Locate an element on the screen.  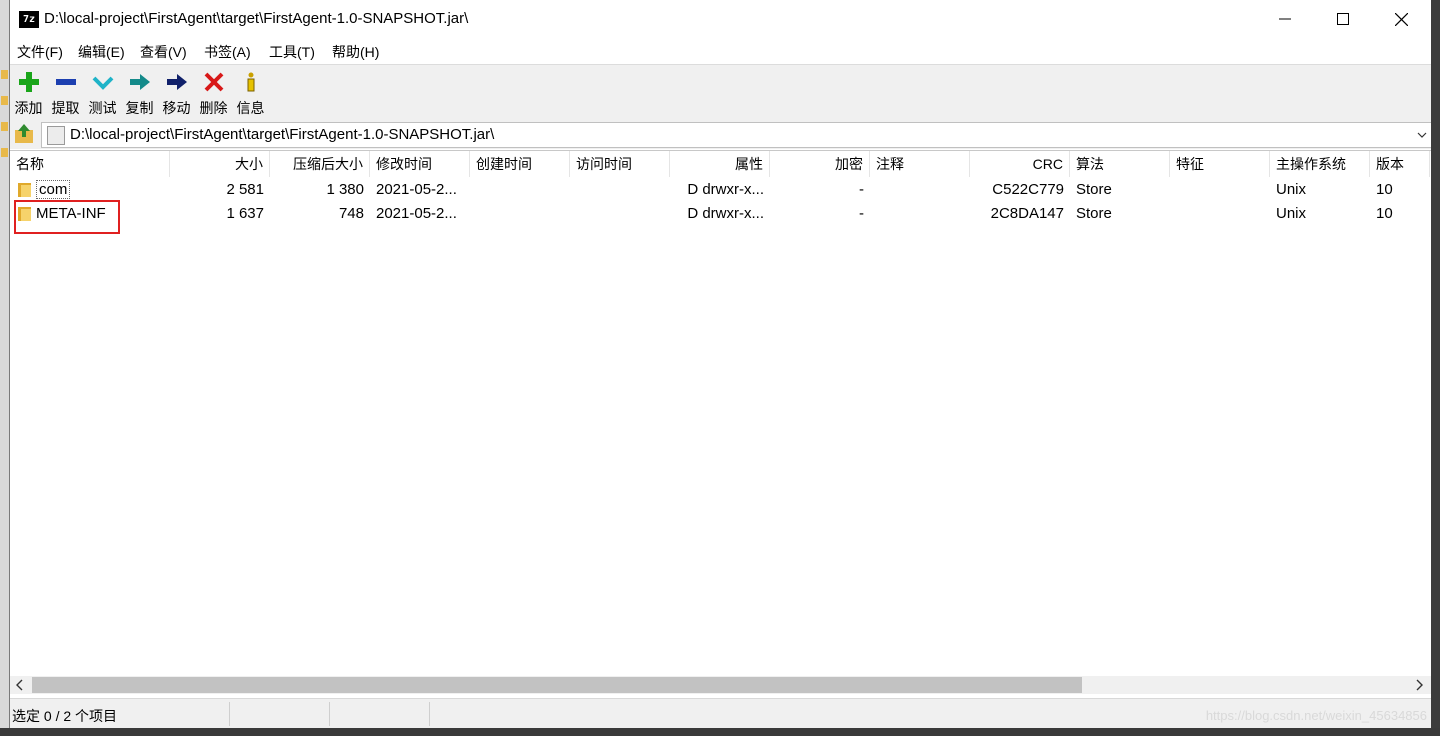
delete-label: 删除 is located at coordinates (213, 108).